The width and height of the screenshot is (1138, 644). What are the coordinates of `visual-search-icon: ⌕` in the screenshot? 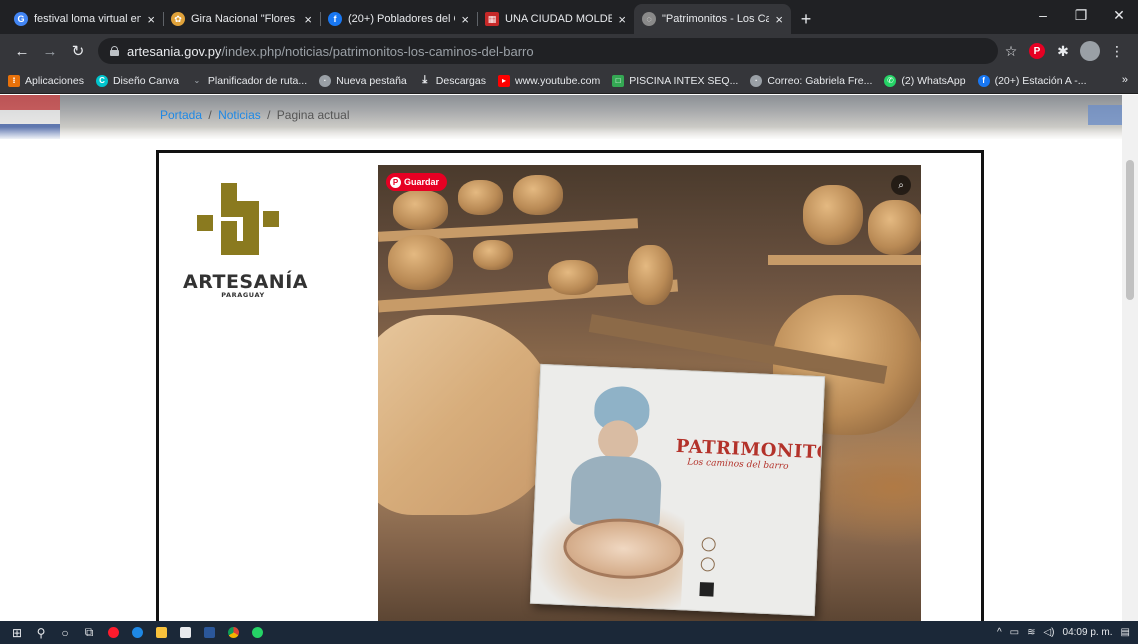 It's located at (901, 185).